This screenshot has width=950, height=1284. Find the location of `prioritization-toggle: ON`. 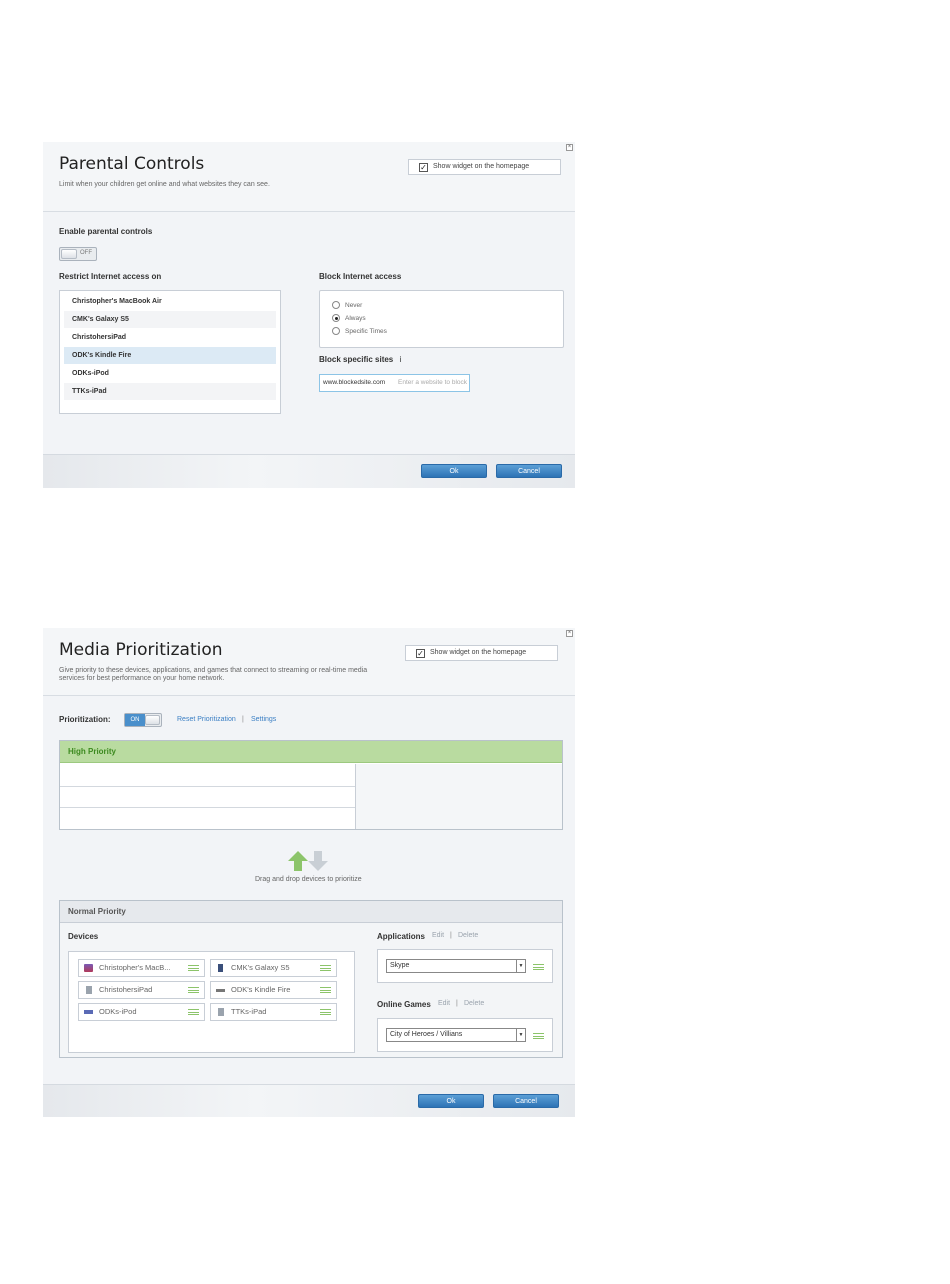

prioritization-toggle: ON is located at coordinates (143, 720).